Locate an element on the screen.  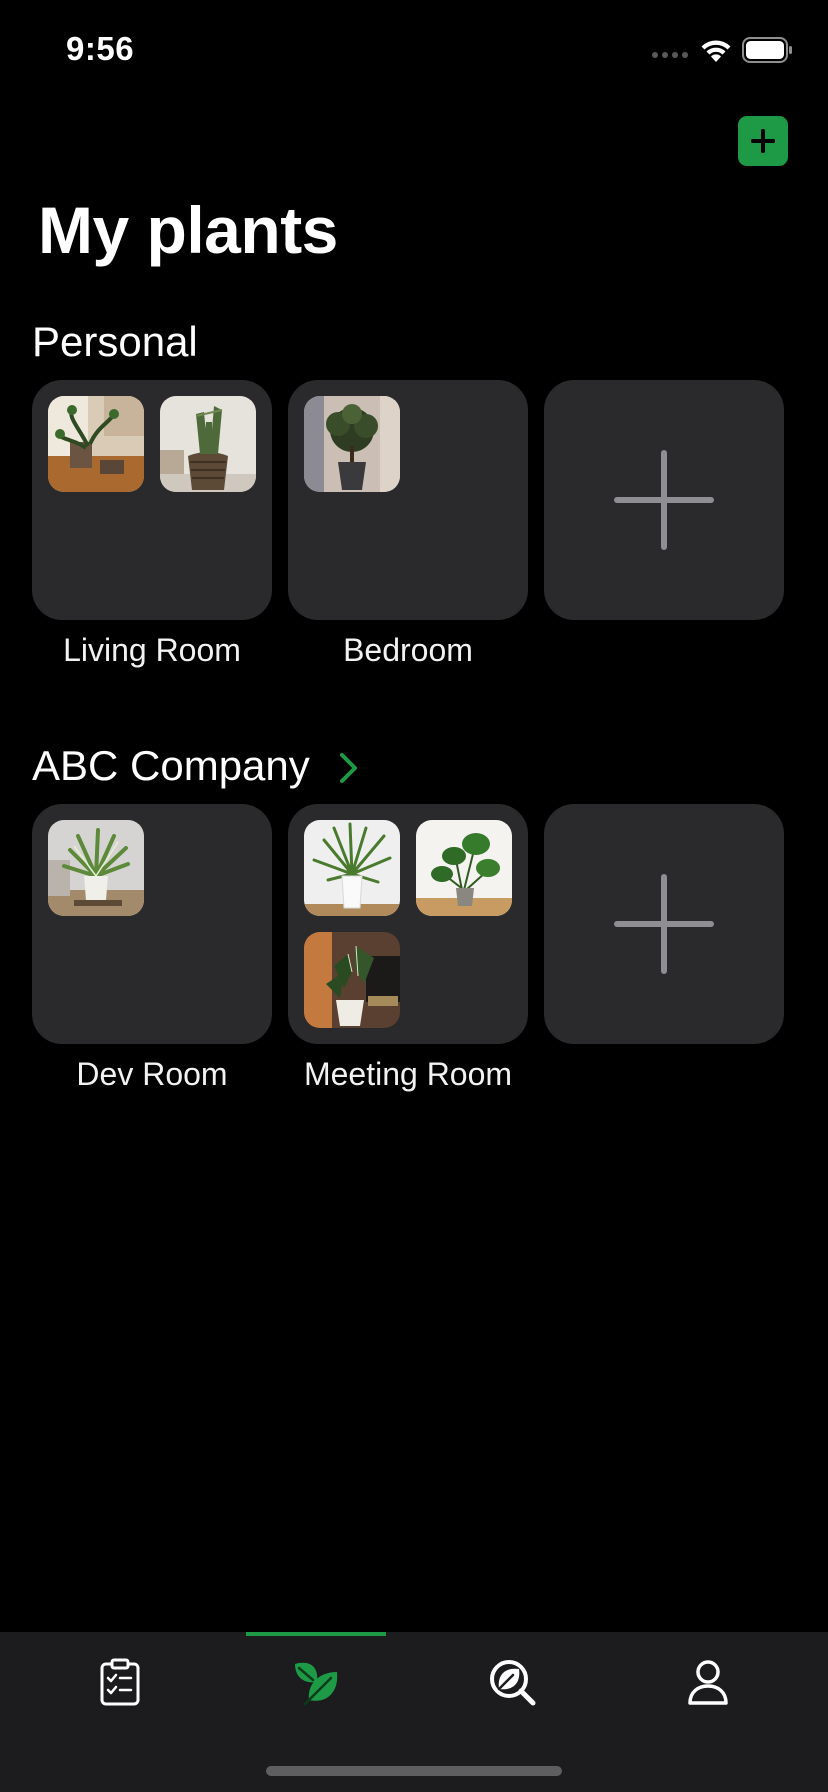
room-label: Dev Room is located at coordinates (152, 1074).